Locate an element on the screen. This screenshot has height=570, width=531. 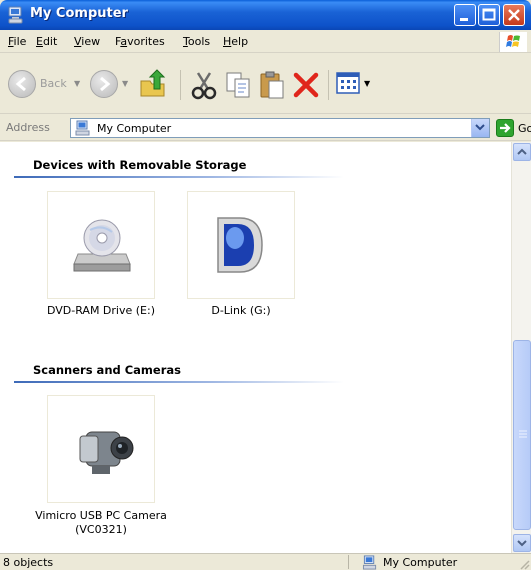
window-title: My Computer is located at coordinates (79, 13).